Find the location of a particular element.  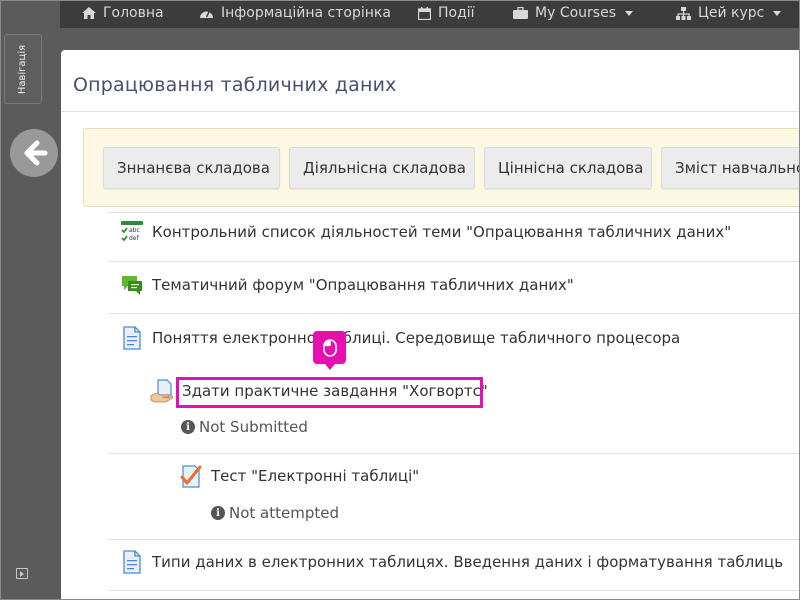

assignment-status: i Not Submitted is located at coordinates (244, 427).